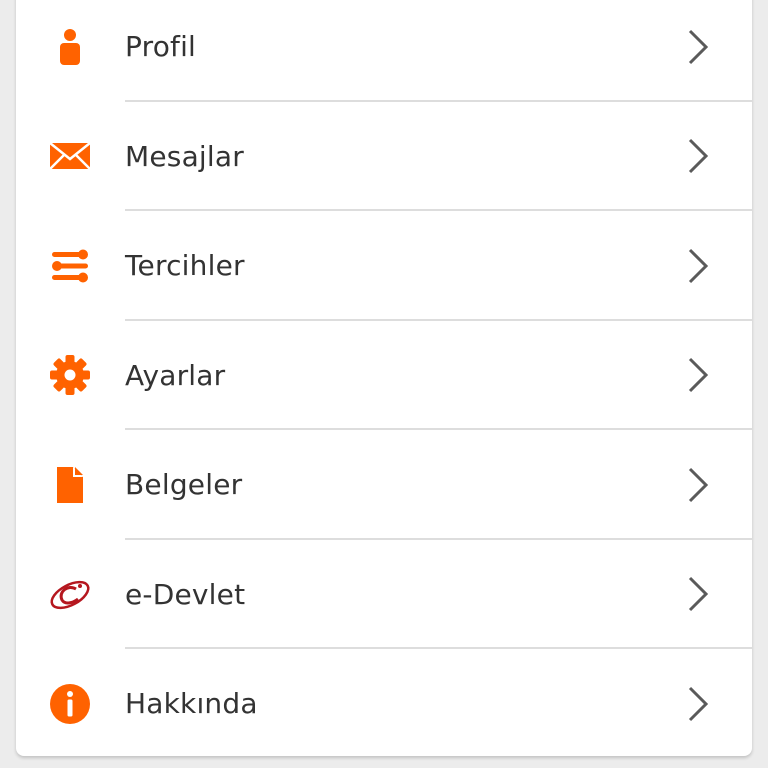 The width and height of the screenshot is (768, 768). I want to click on menu-item-label: Belgeler, so click(184, 485).